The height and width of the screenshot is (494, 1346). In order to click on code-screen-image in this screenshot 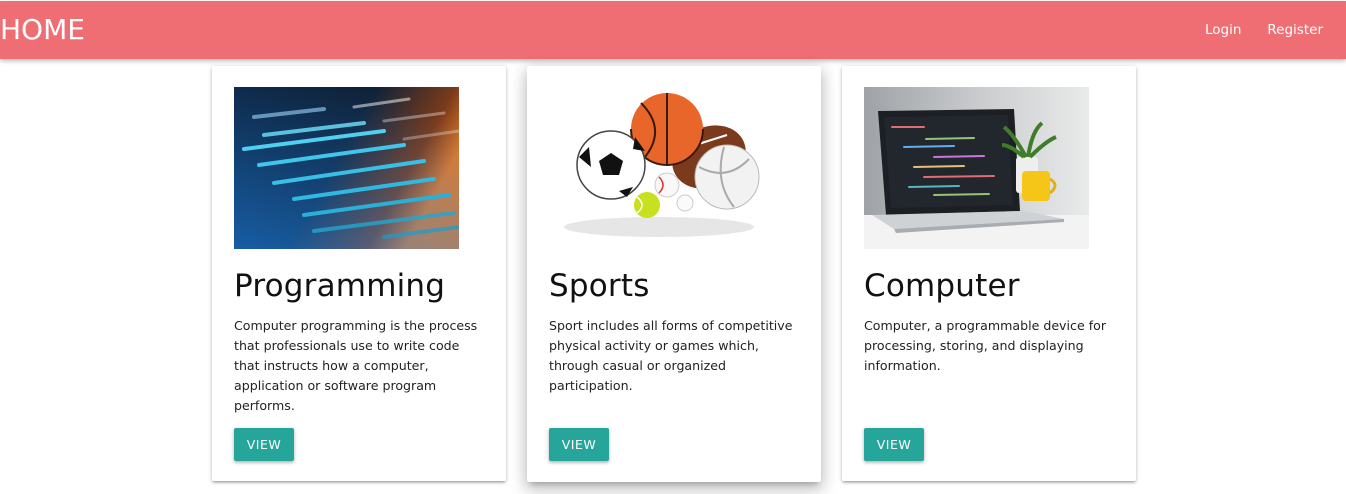, I will do `click(346, 168)`.